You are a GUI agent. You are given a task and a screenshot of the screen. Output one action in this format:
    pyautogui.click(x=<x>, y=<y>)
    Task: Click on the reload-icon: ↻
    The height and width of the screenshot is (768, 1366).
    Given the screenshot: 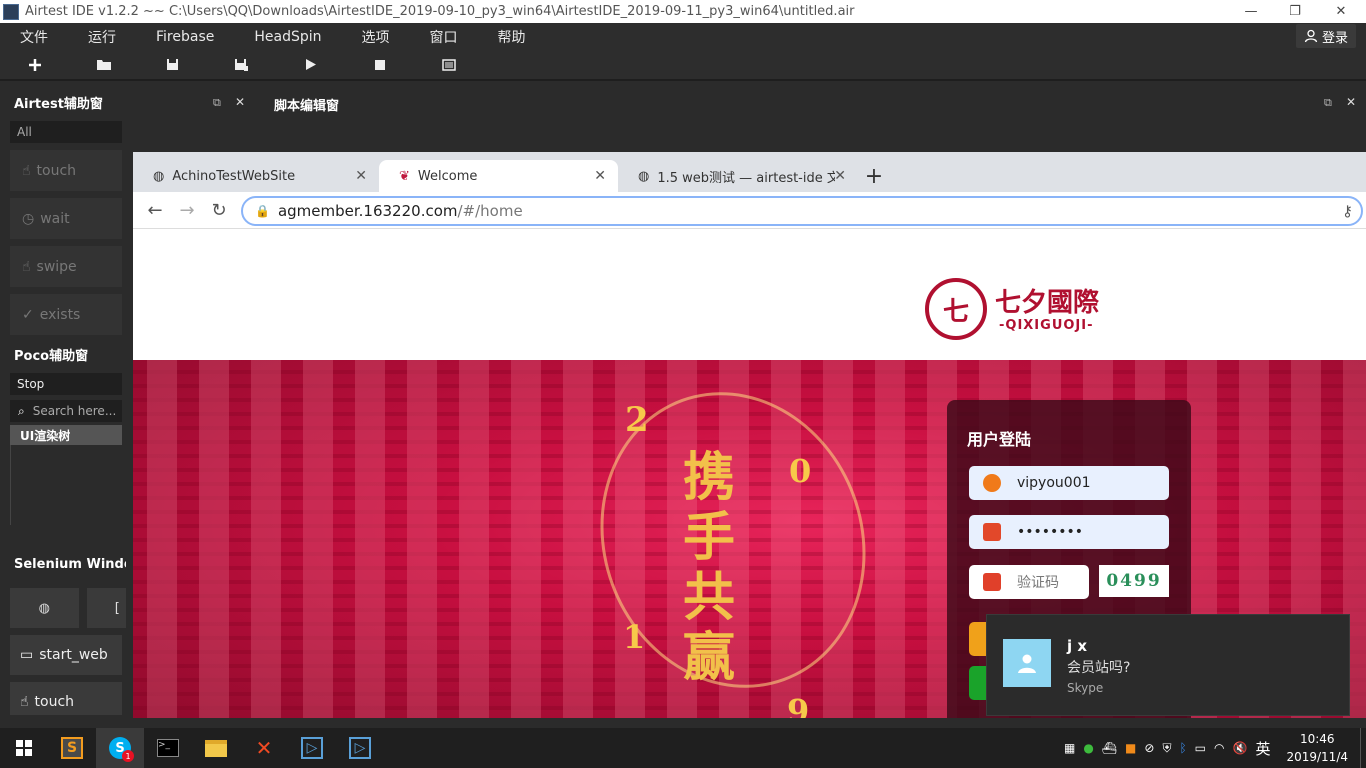 What is the action you would take?
    pyautogui.click(x=219, y=210)
    